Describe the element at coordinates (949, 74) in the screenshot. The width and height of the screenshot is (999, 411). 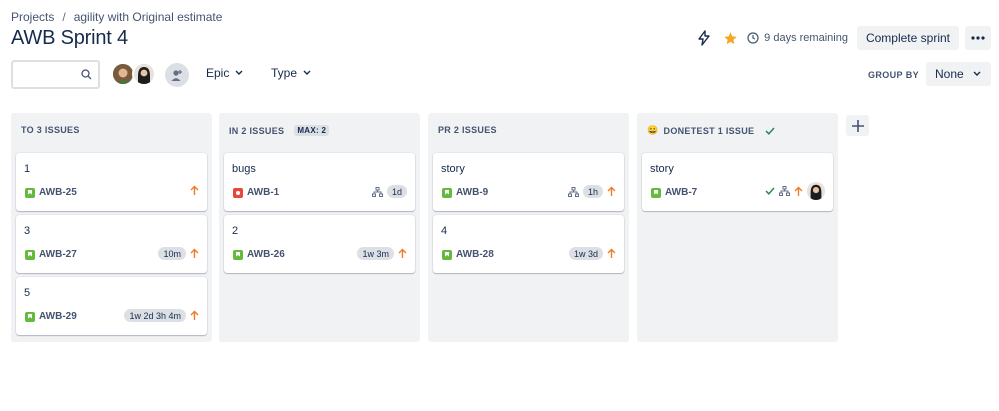
I see `group-by-value: None` at that location.